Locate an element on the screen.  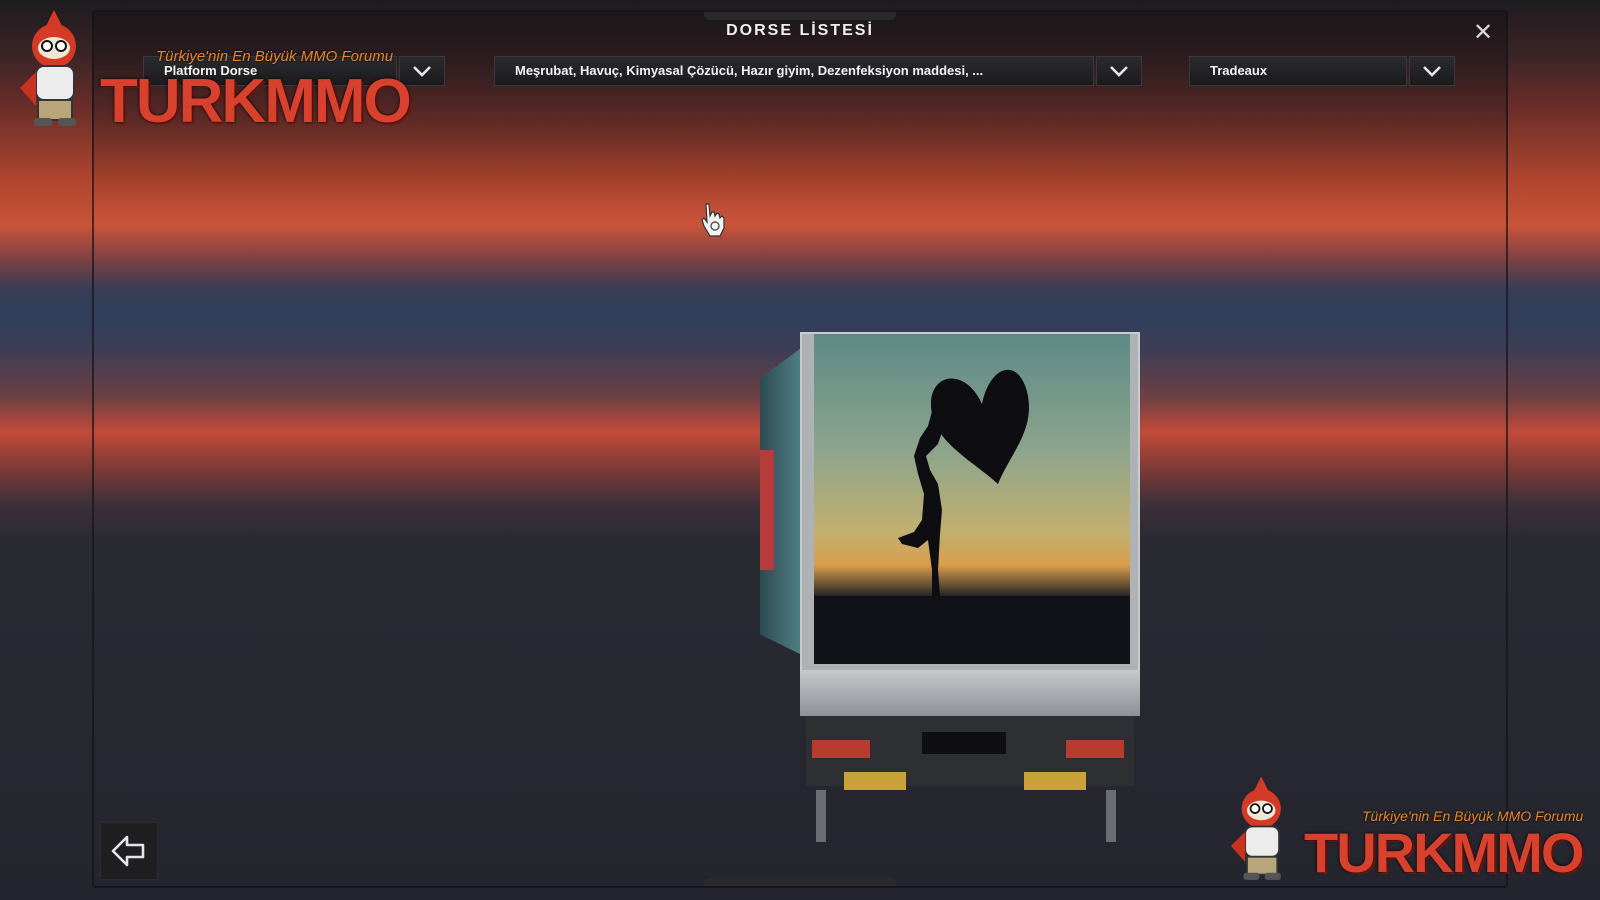
company-value: Tradeaux is located at coordinates (1298, 71).